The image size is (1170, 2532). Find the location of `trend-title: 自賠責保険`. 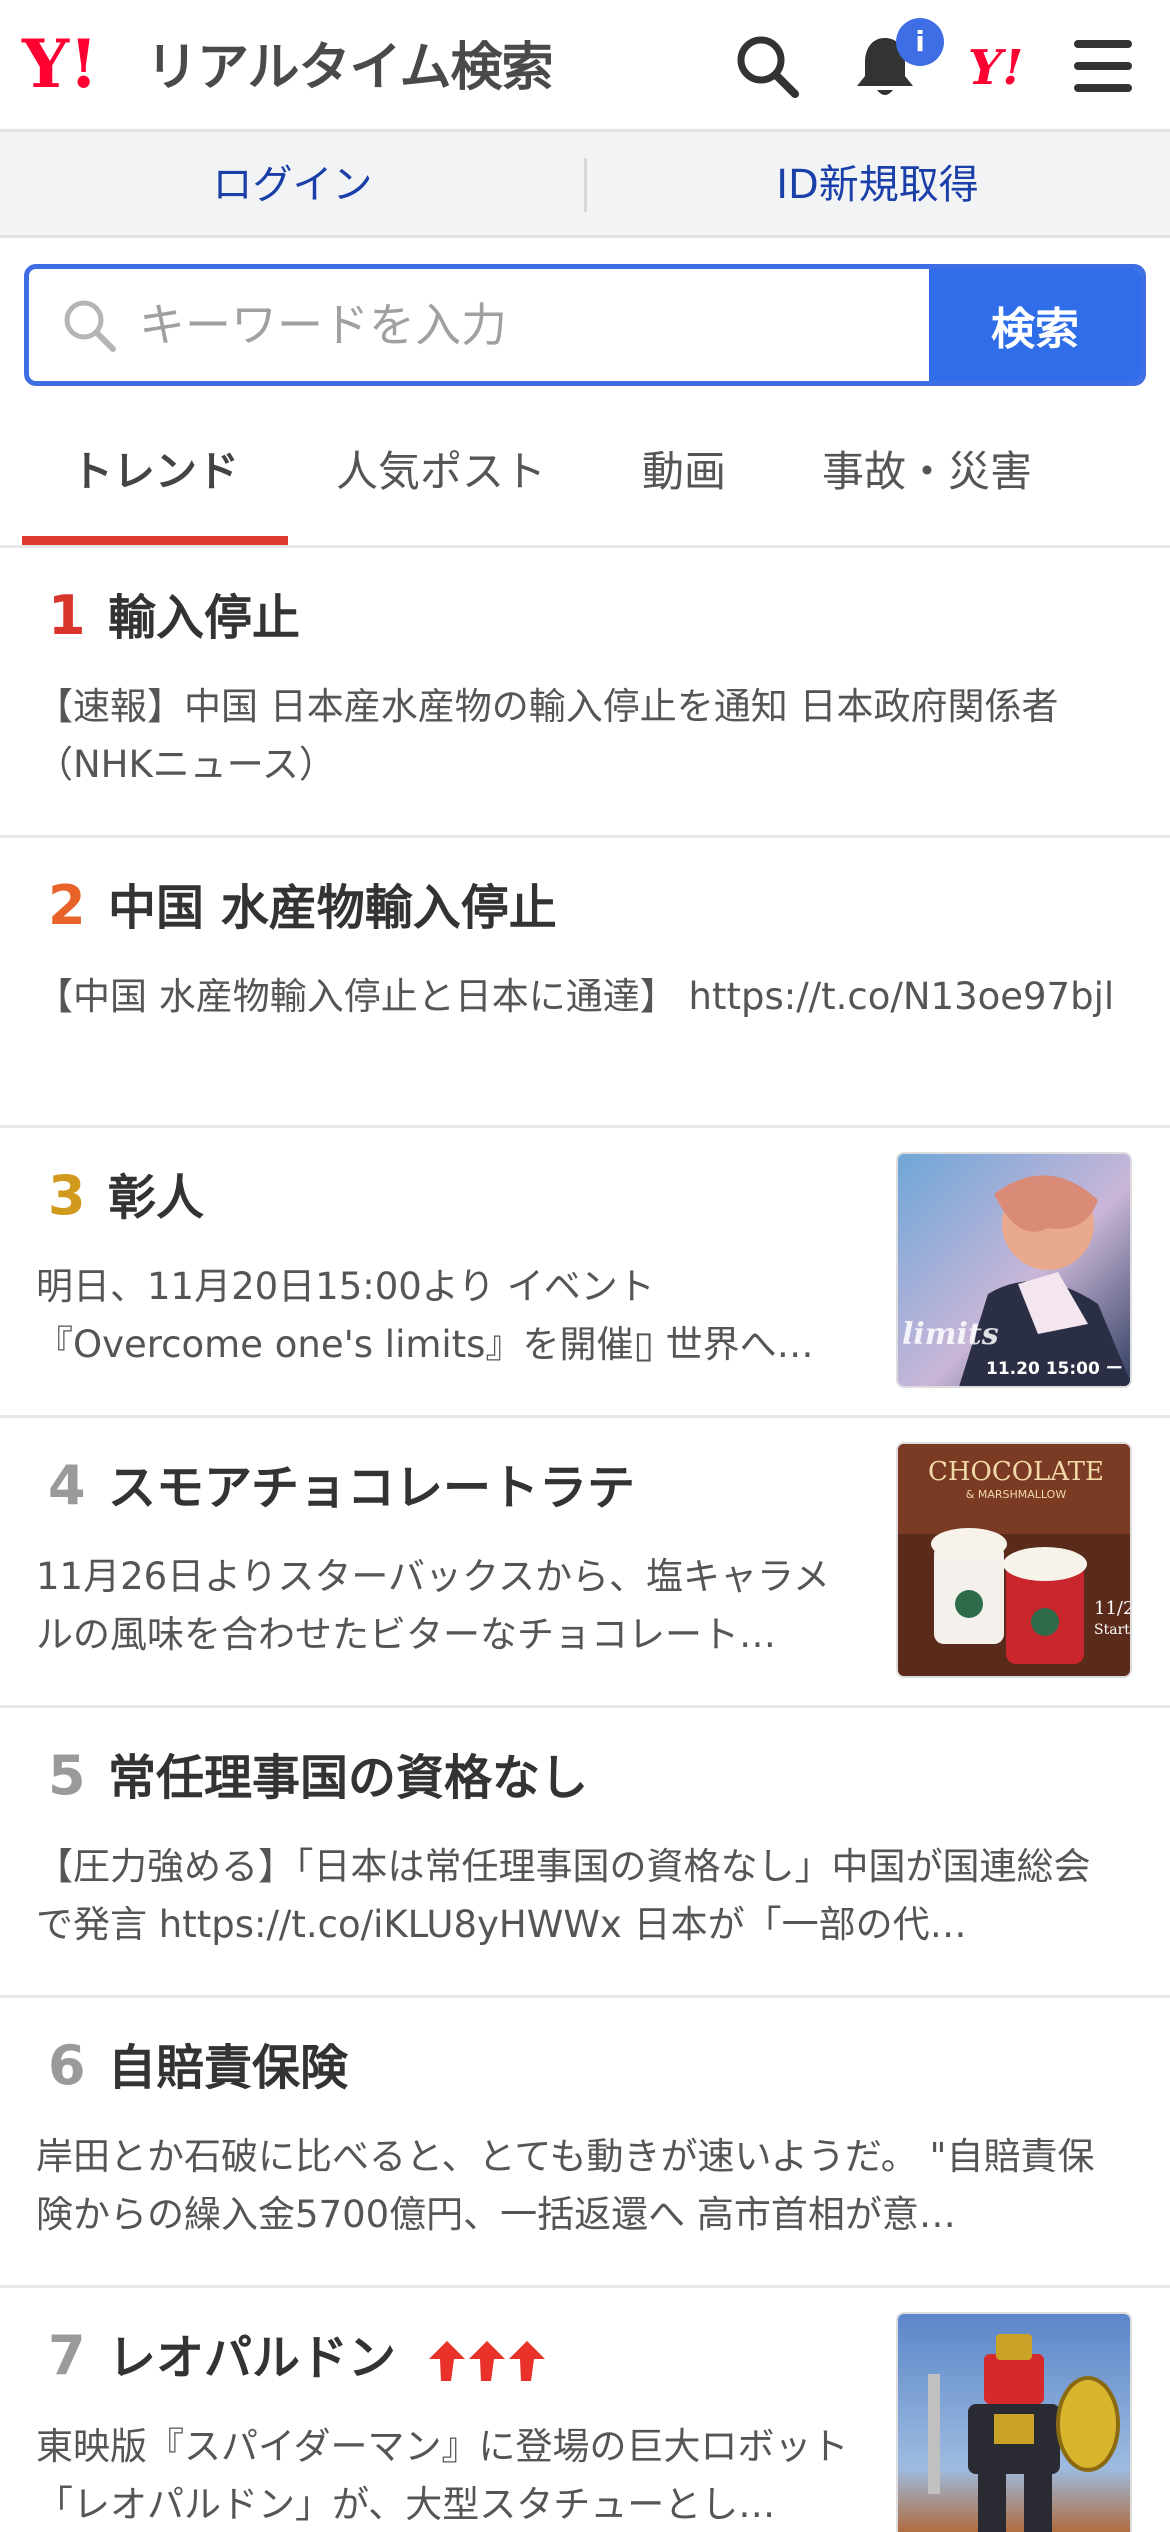

trend-title: 自賠責保険 is located at coordinates (228, 2068).